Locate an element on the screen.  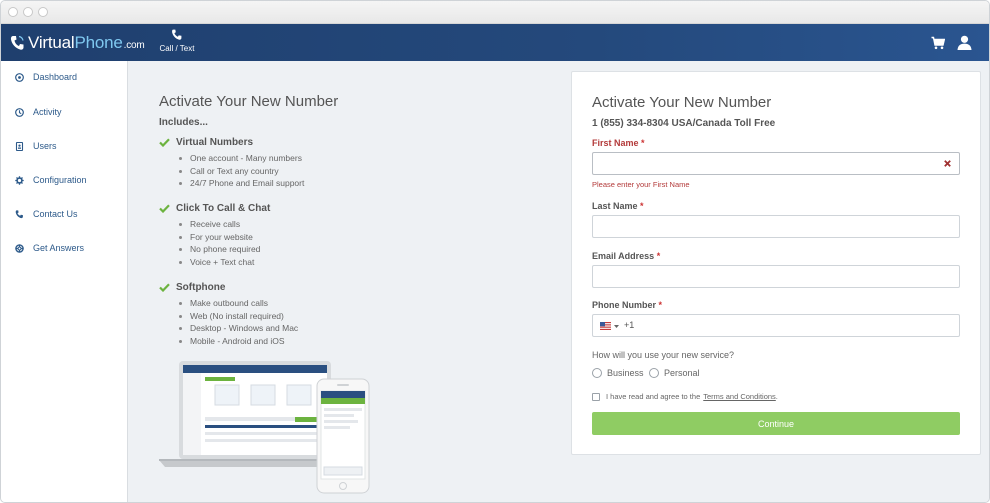
virtualphone-logo: VirtualPhone.com is located at coordinates (77, 43).